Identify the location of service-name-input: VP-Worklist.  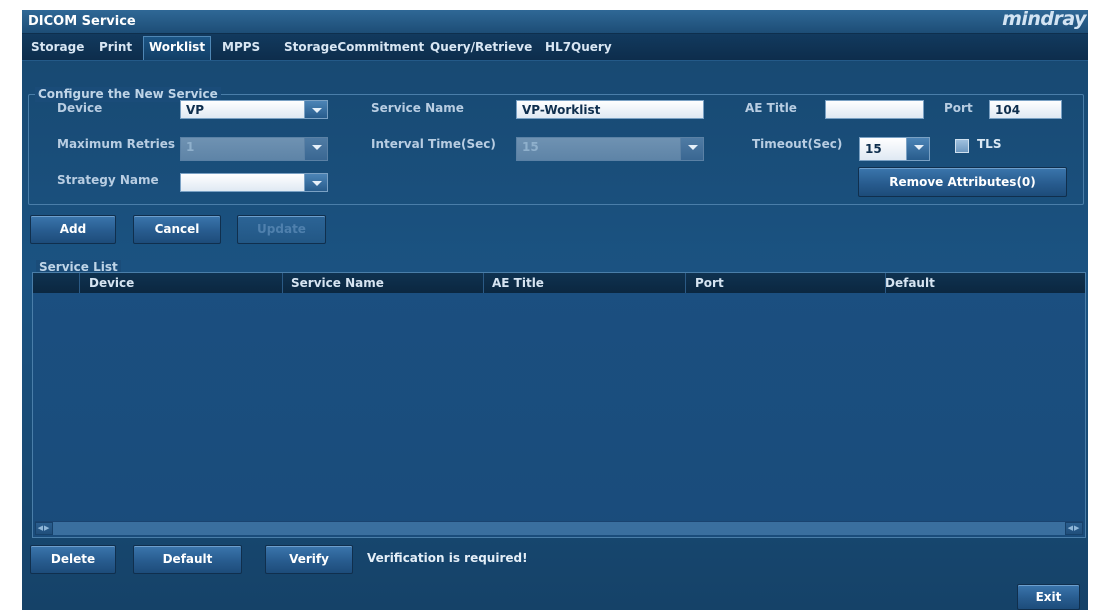
(610, 109).